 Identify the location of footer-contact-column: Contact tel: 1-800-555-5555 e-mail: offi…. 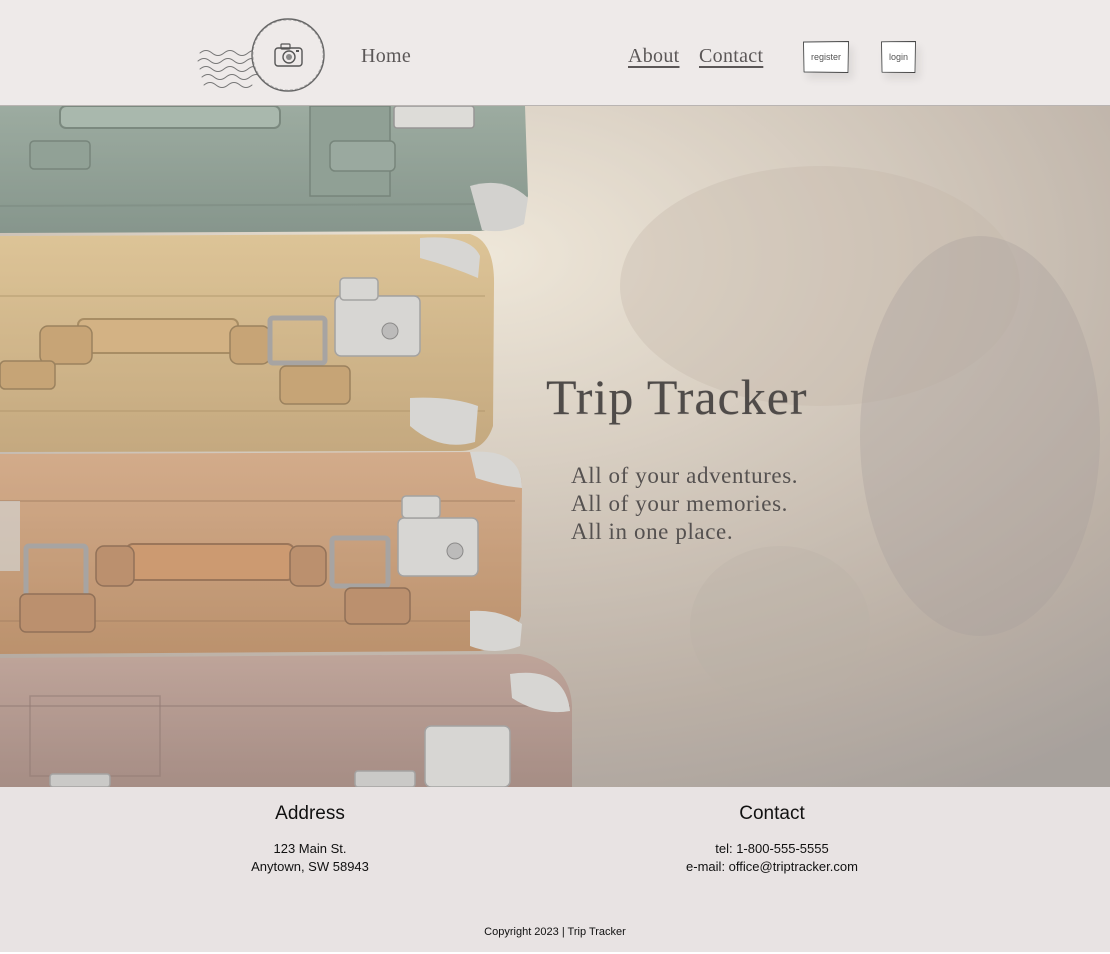
(772, 839).